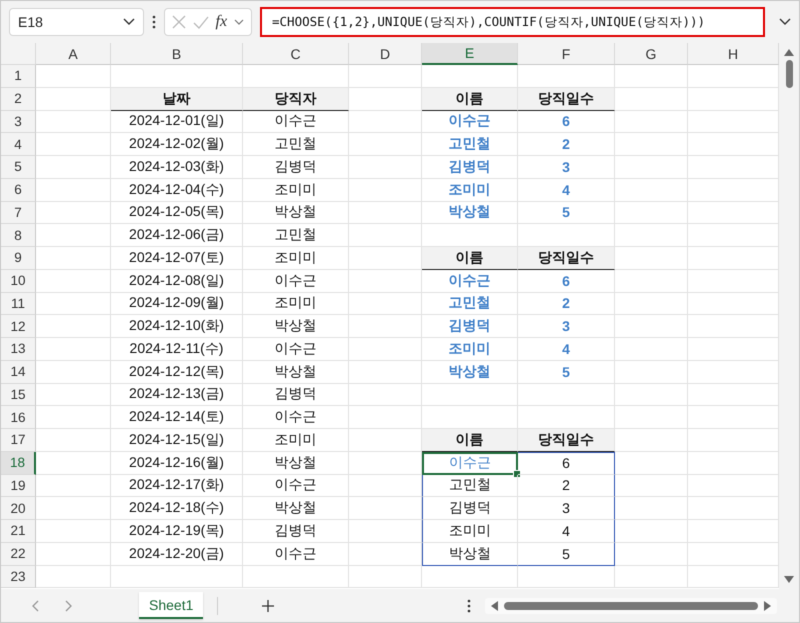 The width and height of the screenshot is (800, 623). Describe the element at coordinates (69, 606) in the screenshot. I see `chevron-right-icon` at that location.